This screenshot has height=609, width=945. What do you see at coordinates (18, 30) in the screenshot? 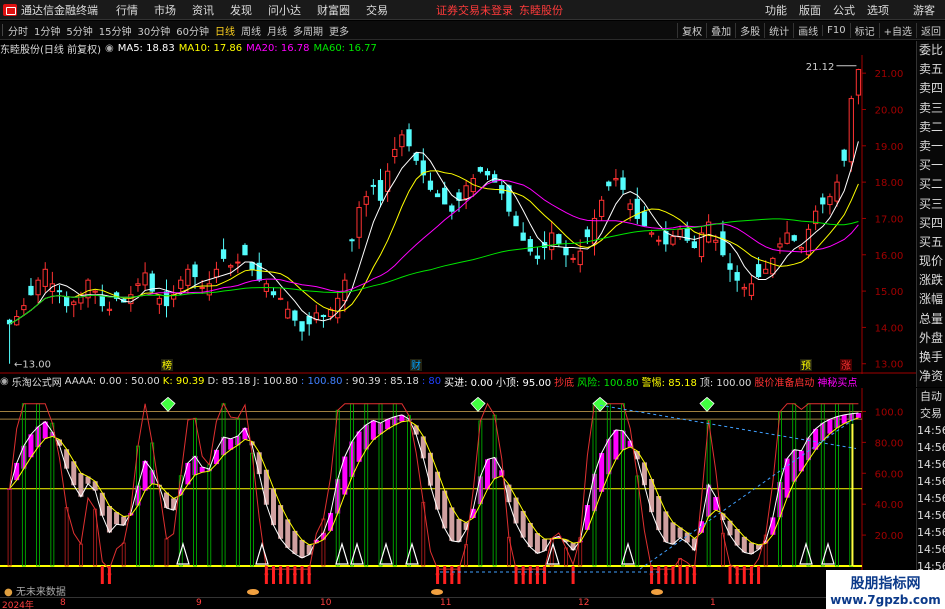
I see `period-intraday: 分时` at bounding box center [18, 30].